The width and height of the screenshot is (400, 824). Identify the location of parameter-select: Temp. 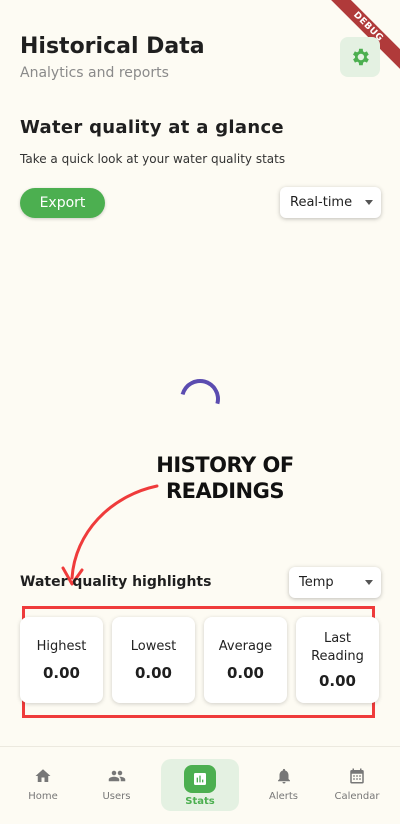
(335, 582).